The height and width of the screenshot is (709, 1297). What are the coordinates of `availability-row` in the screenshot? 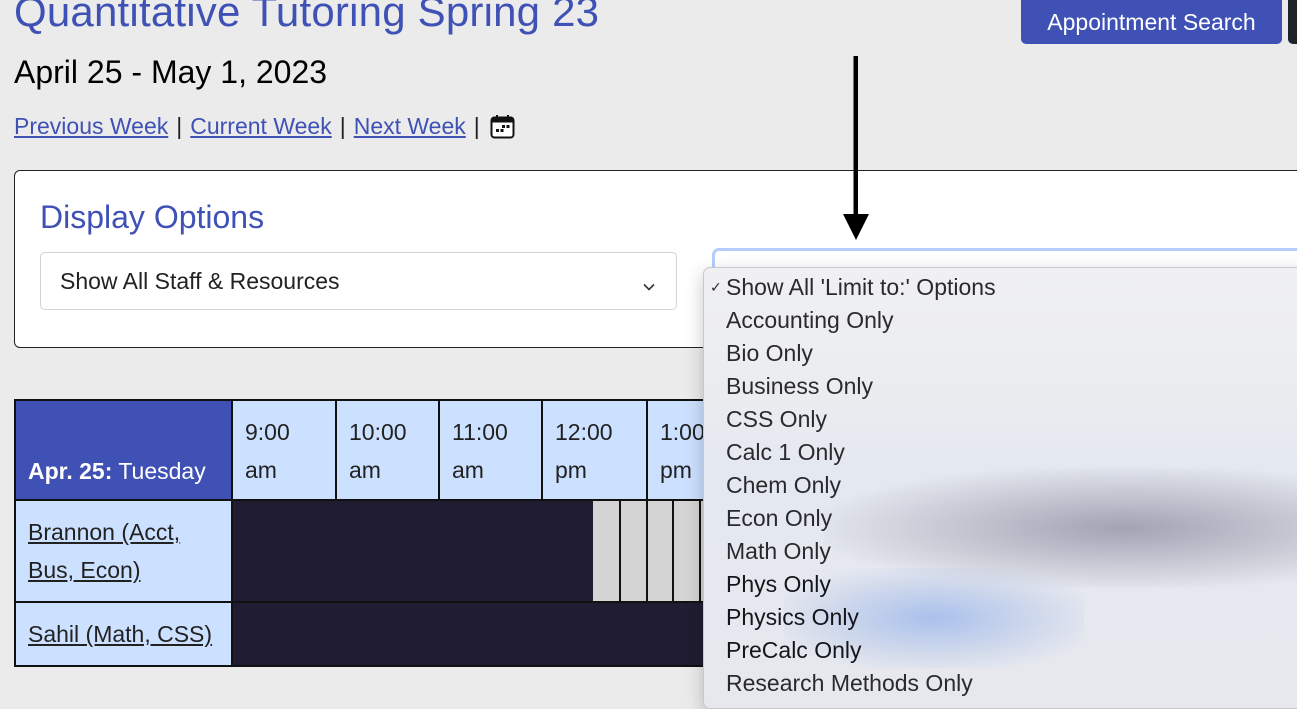 It's located at (491, 551).